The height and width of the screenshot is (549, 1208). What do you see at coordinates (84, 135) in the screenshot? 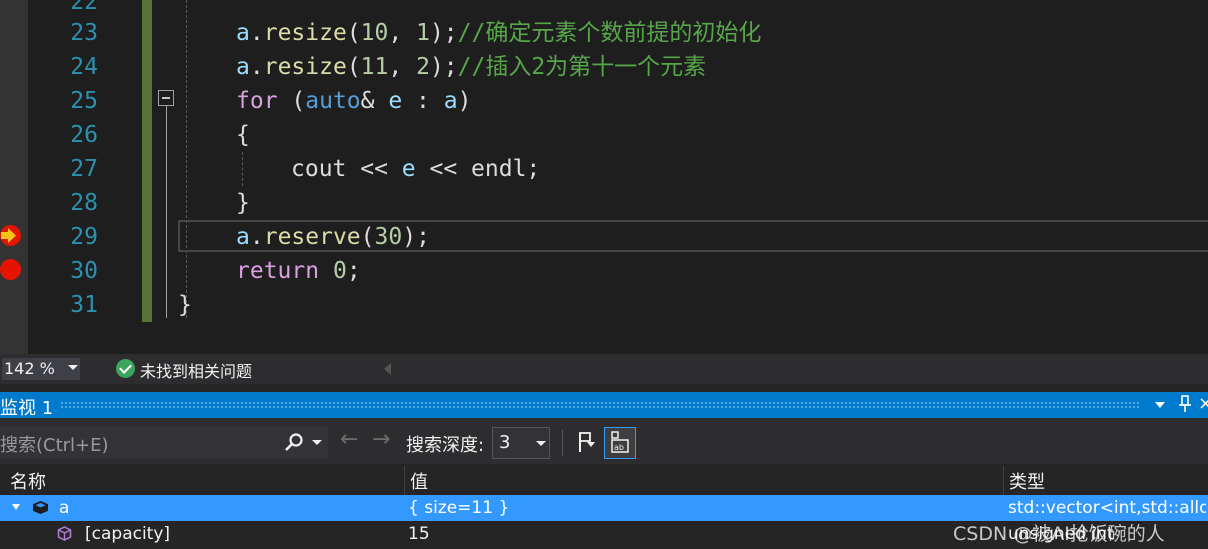
I see `line-number: 26` at bounding box center [84, 135].